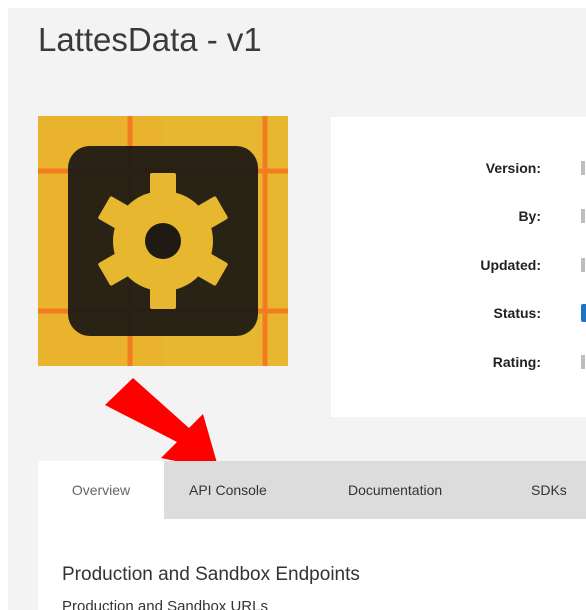  I want to click on updated-label: Updated:, so click(510, 265).